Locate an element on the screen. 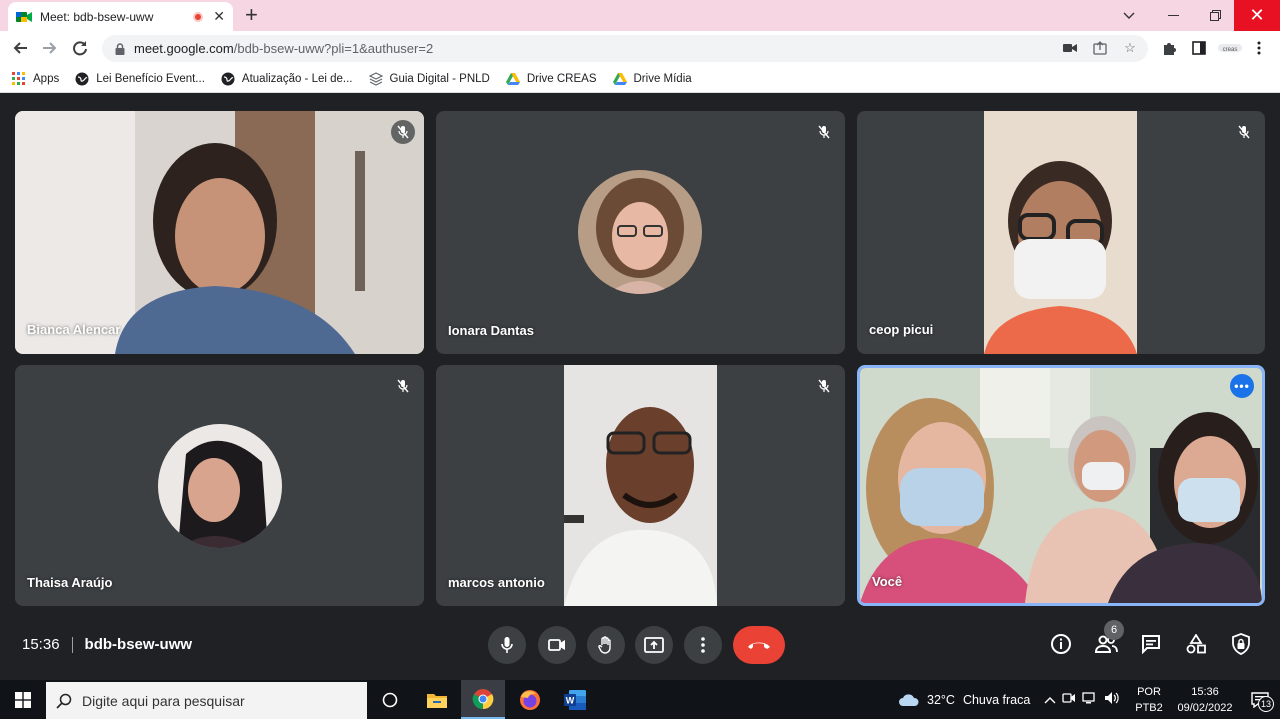 This screenshot has height=719, width=1280. new-tab-button: + is located at coordinates (251, 15).